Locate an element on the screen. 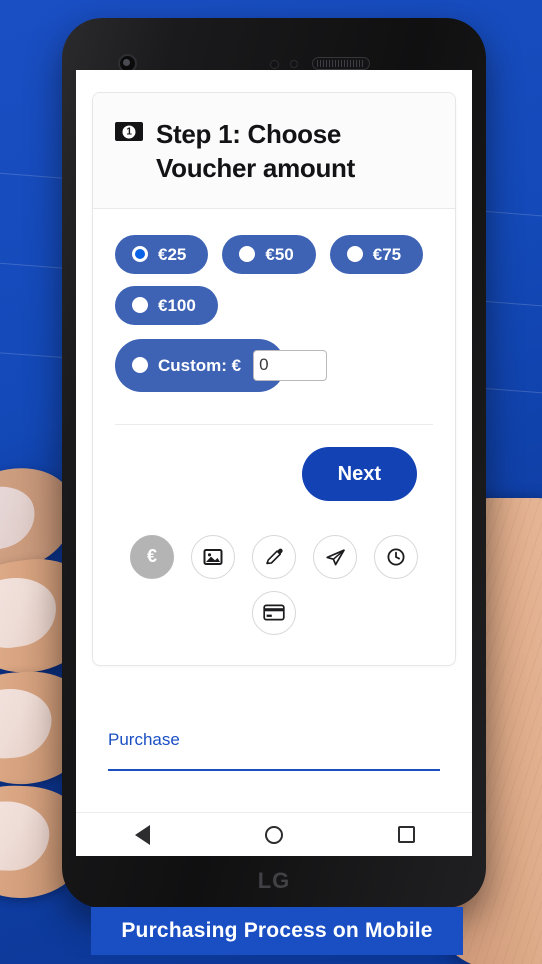 The image size is (542, 964). phone-brand-logo: LG is located at coordinates (274, 880).